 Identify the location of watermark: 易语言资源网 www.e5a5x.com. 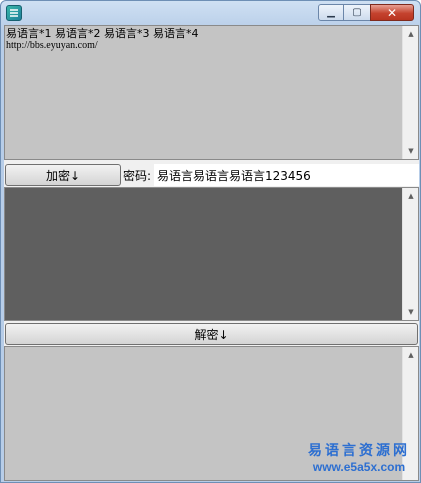
(359, 457).